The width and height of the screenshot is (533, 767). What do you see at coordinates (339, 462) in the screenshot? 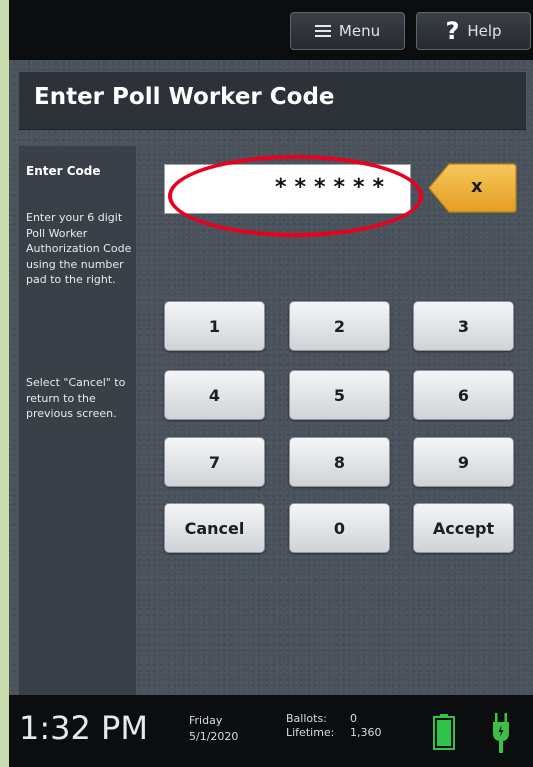
I see `key-8: 8` at bounding box center [339, 462].